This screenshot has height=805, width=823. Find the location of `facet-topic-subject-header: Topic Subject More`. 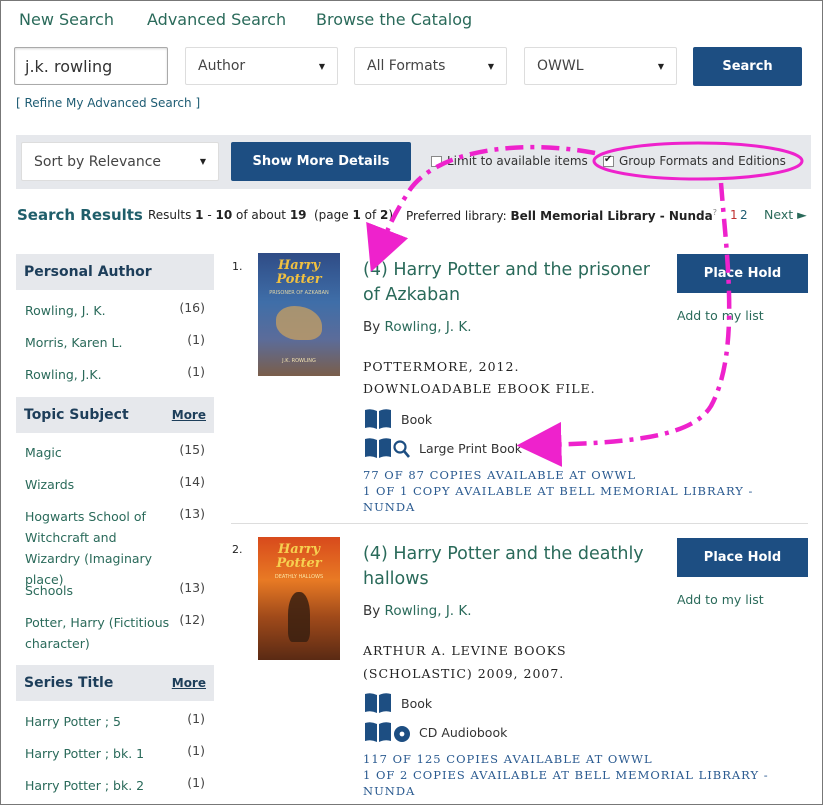

facet-topic-subject-header: Topic Subject More is located at coordinates (115, 415).